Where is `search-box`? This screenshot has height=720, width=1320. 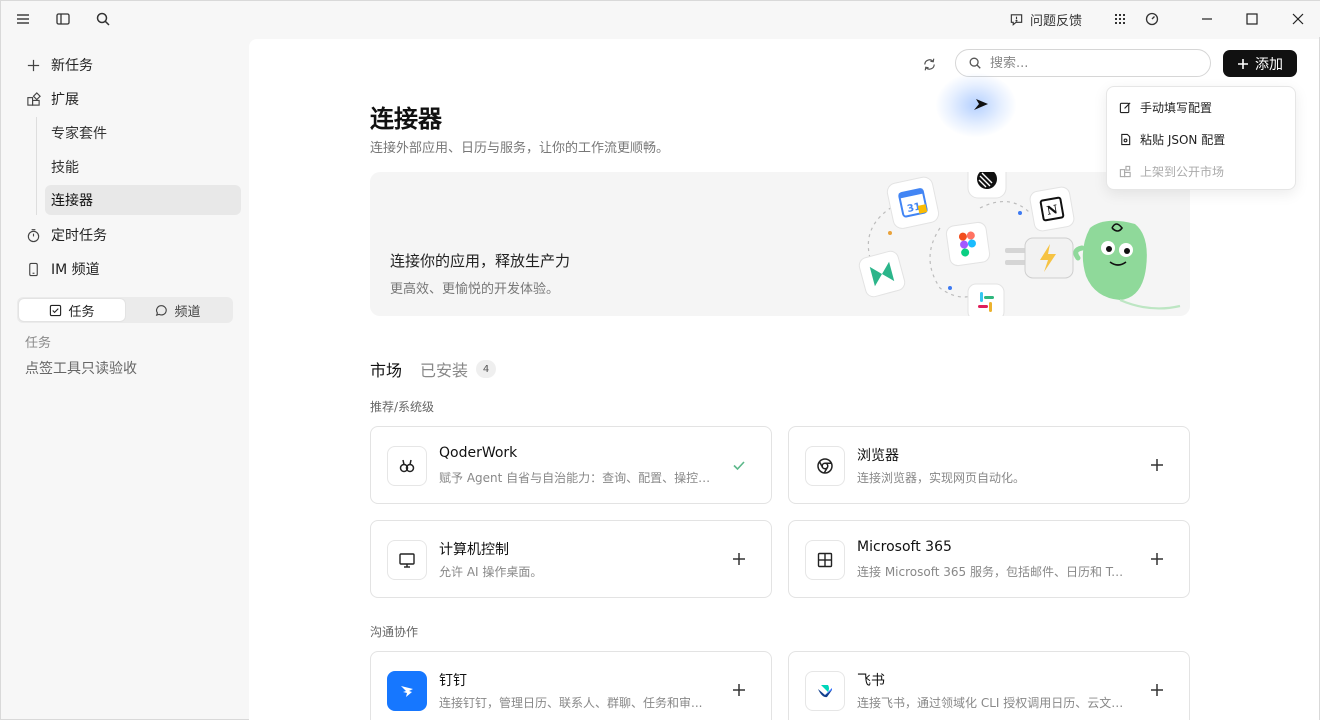
search-box is located at coordinates (1083, 63).